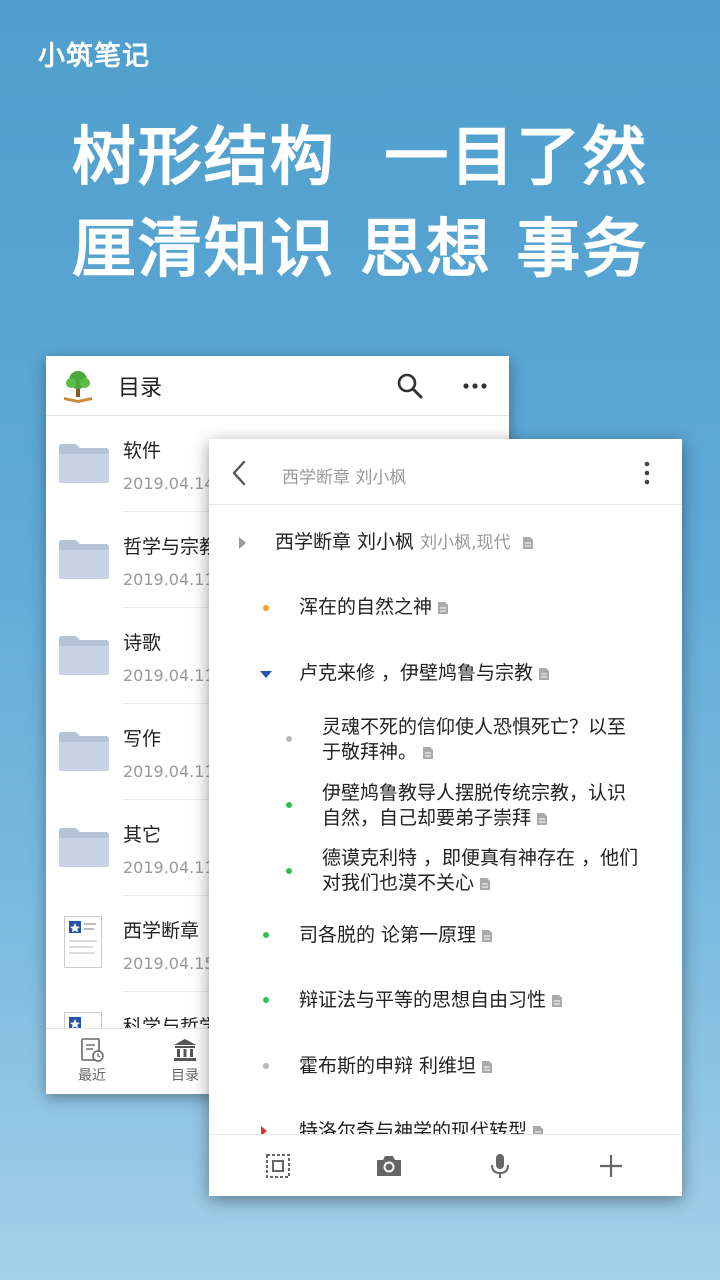 This screenshot has width=720, height=1280. What do you see at coordinates (242, 543) in the screenshot?
I see `collapse-triangle-icon` at bounding box center [242, 543].